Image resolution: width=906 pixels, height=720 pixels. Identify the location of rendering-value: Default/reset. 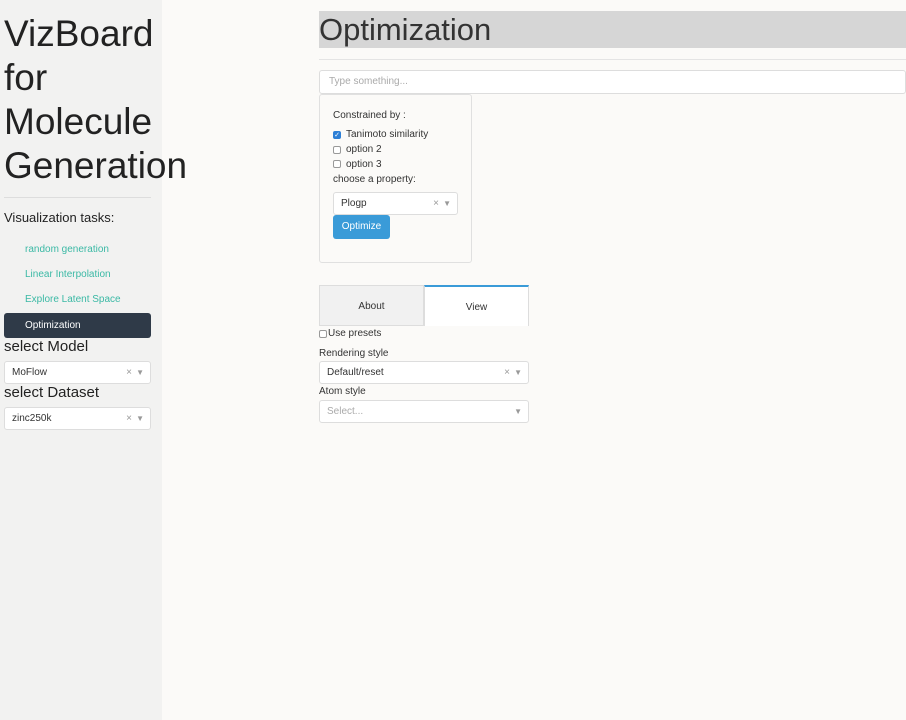
(355, 372).